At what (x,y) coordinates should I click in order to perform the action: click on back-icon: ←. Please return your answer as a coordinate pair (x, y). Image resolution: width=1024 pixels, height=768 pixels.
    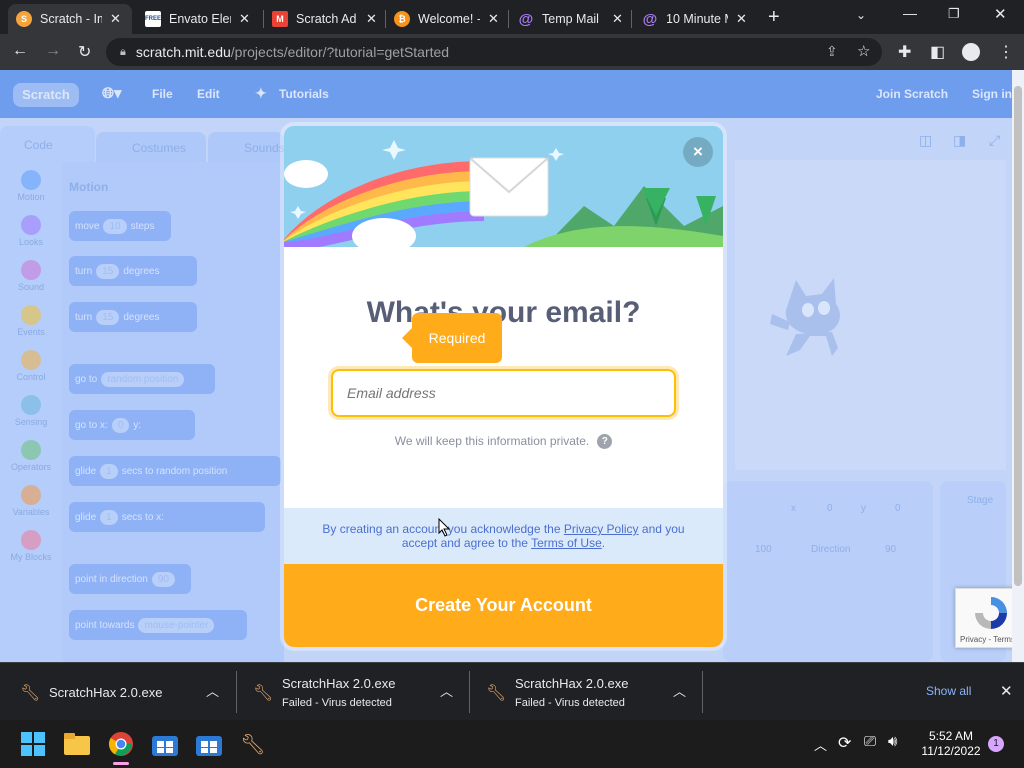
    Looking at the image, I should click on (20, 51).